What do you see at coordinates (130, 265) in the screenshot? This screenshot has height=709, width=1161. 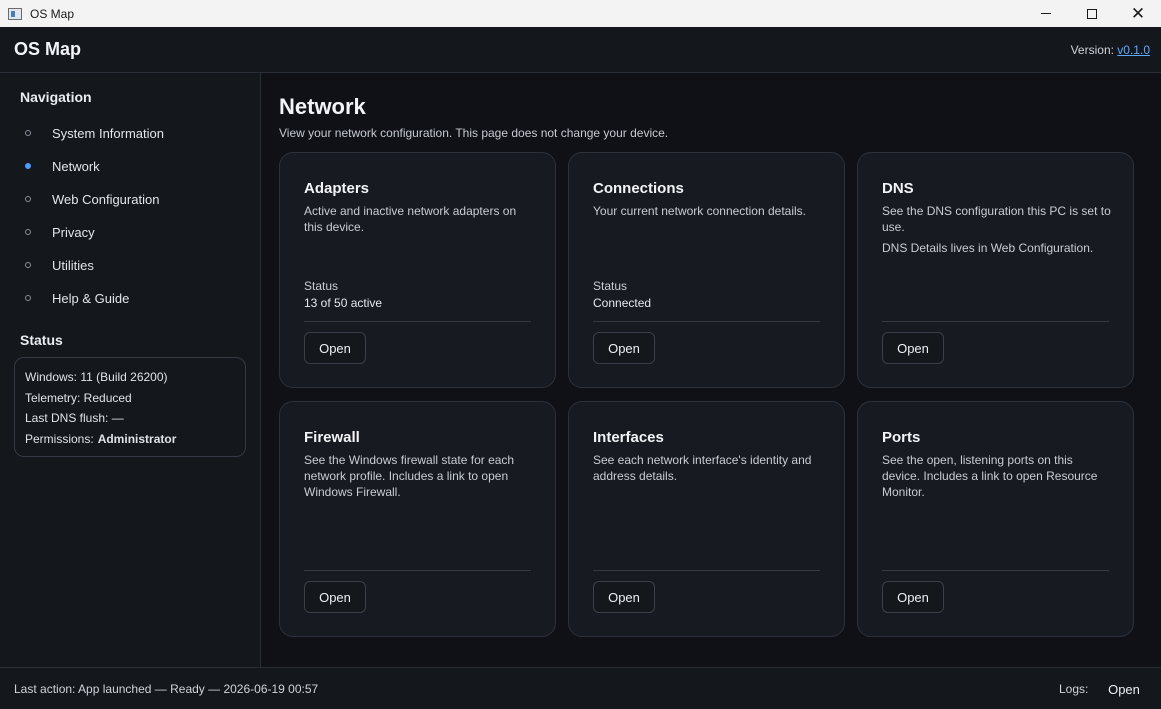 I see `sidebar-item-utilities: Utilities` at bounding box center [130, 265].